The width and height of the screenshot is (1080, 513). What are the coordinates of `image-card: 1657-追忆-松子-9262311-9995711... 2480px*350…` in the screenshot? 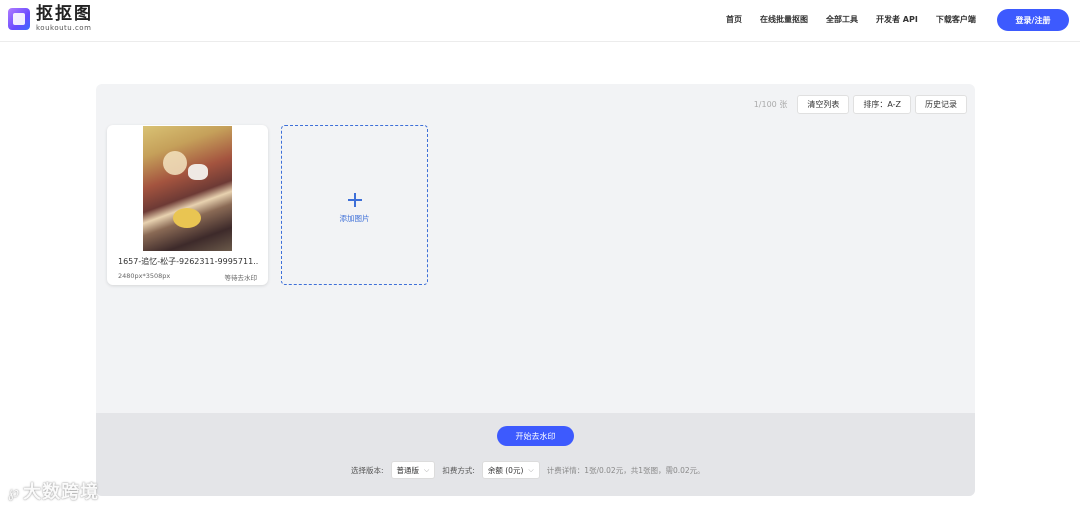 It's located at (187, 205).